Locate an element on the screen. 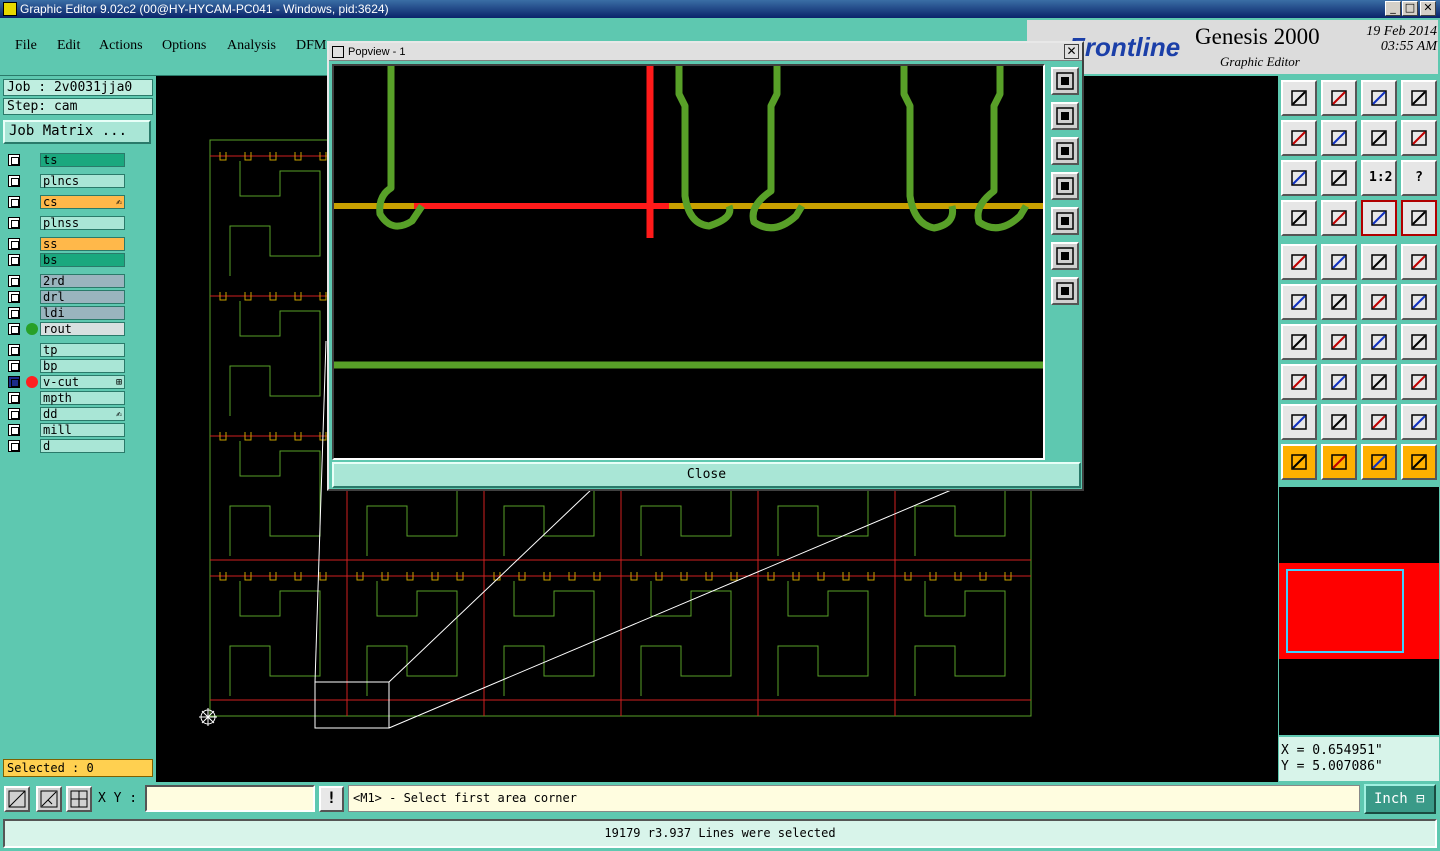  menu-analysis: Analysis is located at coordinates (251, 46).